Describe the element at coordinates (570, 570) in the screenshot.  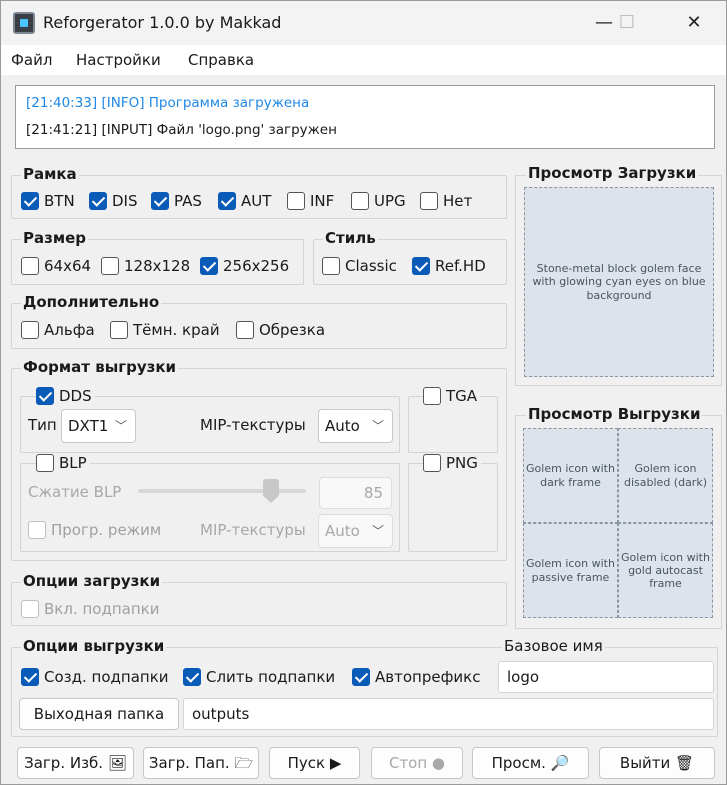
I see `export-preview-tile: Golem icon with passive frame` at that location.